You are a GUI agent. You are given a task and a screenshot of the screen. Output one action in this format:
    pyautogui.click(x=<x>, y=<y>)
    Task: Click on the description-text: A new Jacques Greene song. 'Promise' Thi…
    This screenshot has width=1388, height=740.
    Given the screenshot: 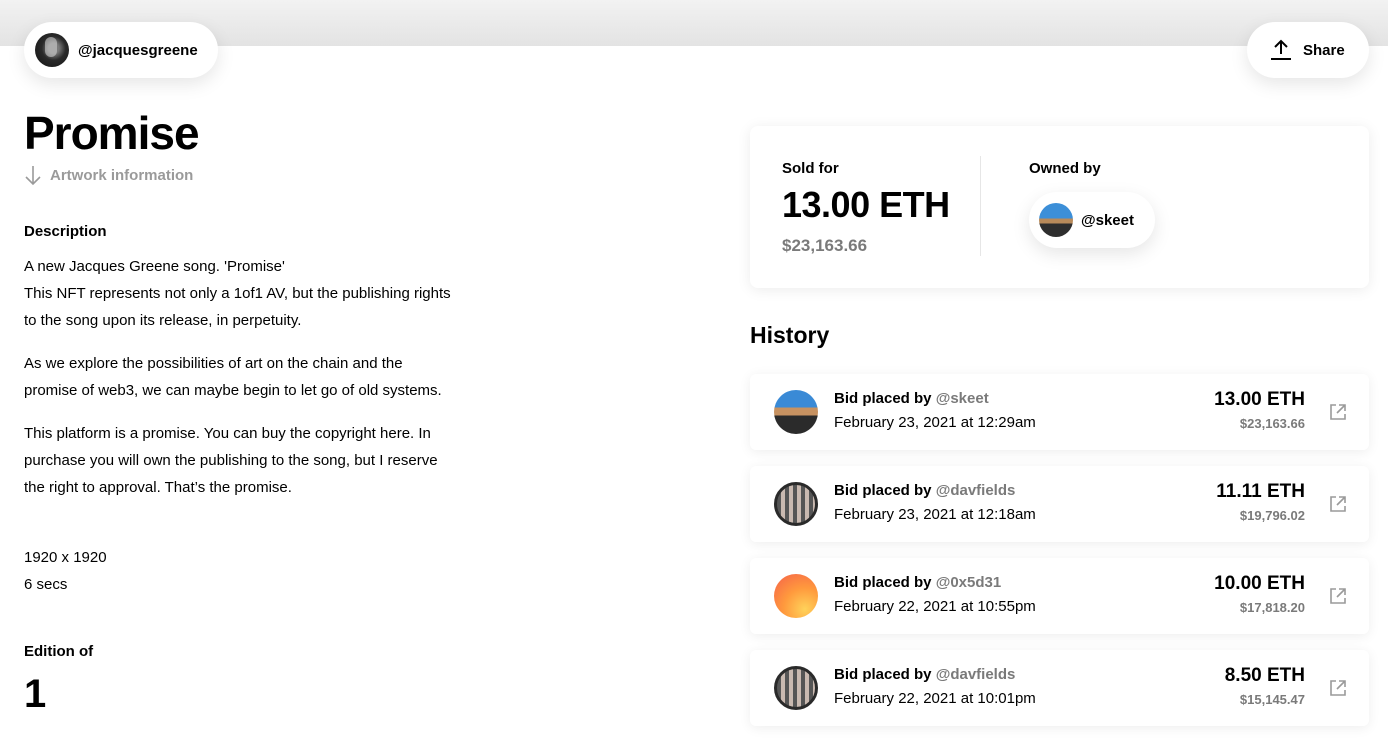 What is the action you would take?
    pyautogui.click(x=239, y=377)
    